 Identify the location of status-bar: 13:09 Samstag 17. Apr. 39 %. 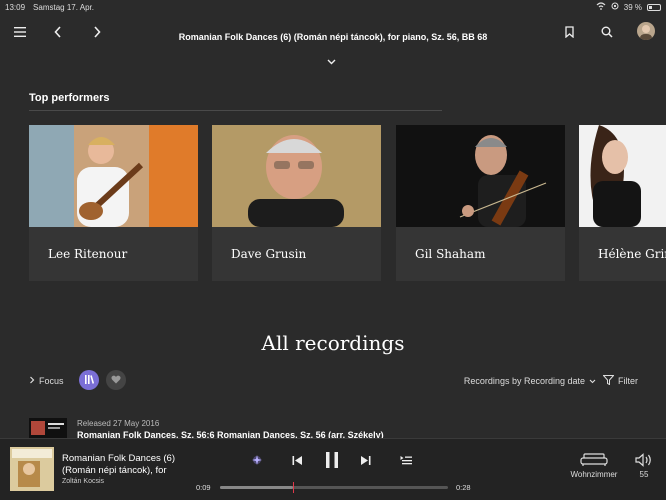
(333, 7).